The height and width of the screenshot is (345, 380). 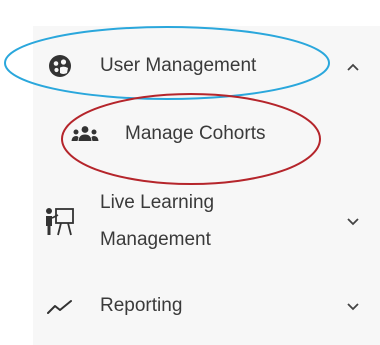 What do you see at coordinates (353, 67) in the screenshot?
I see `chevron-up-icon` at bounding box center [353, 67].